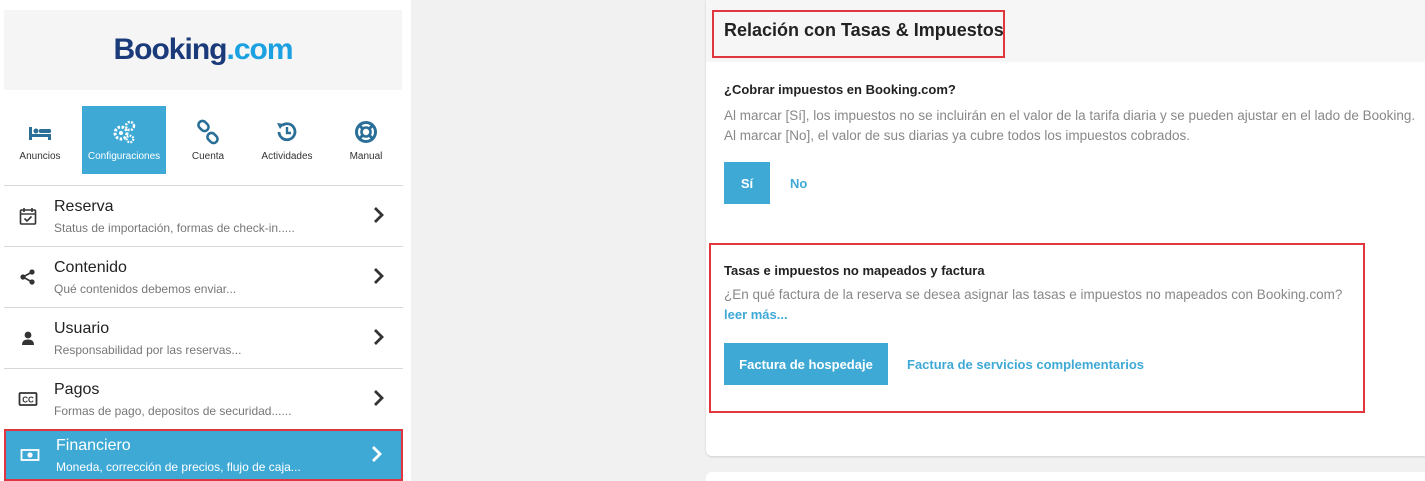  What do you see at coordinates (82, 328) in the screenshot?
I see `menu-item-title: Usuario` at bounding box center [82, 328].